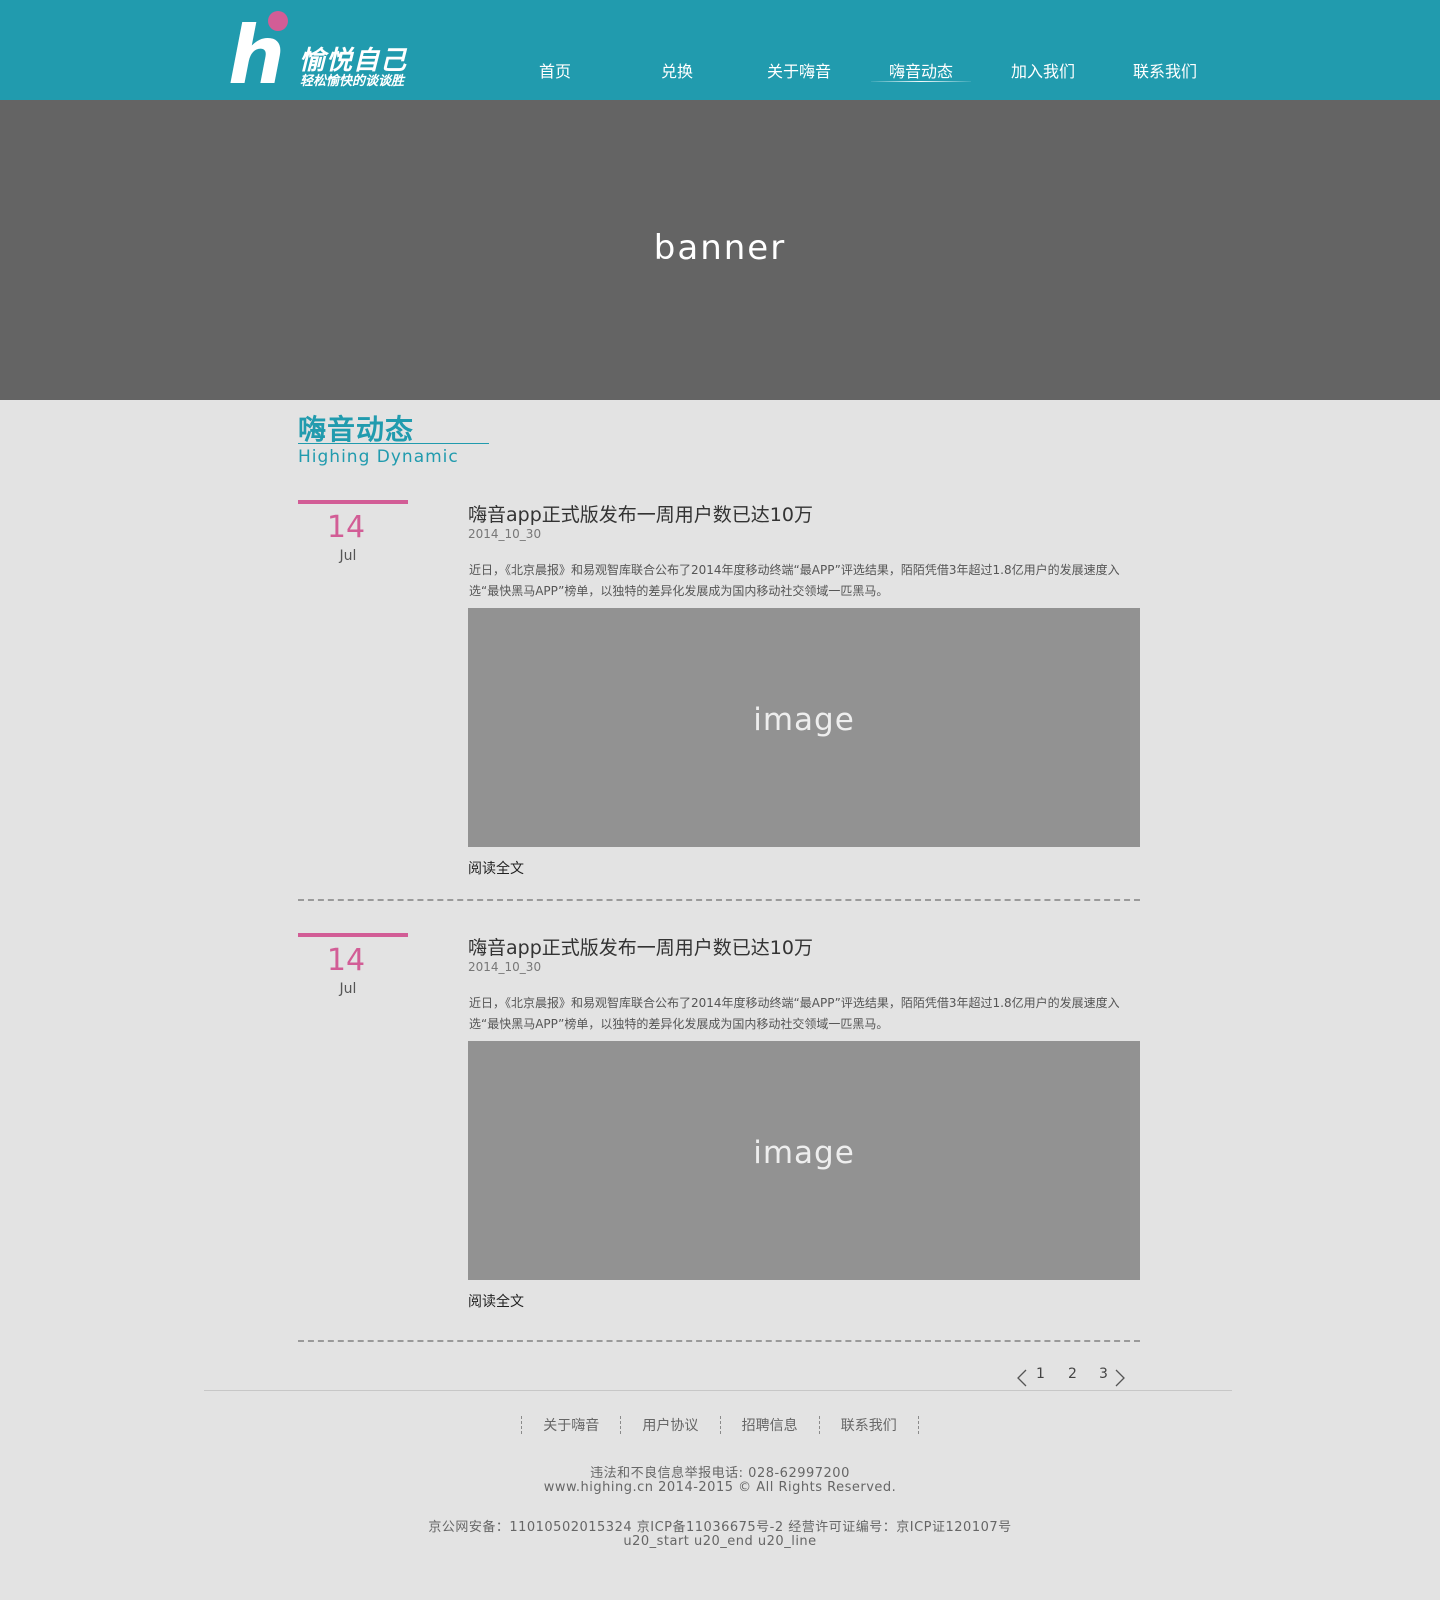 Image resolution: width=1440 pixels, height=1600 pixels. What do you see at coordinates (1043, 70) in the screenshot?
I see `nav-item-join: 加入我们` at bounding box center [1043, 70].